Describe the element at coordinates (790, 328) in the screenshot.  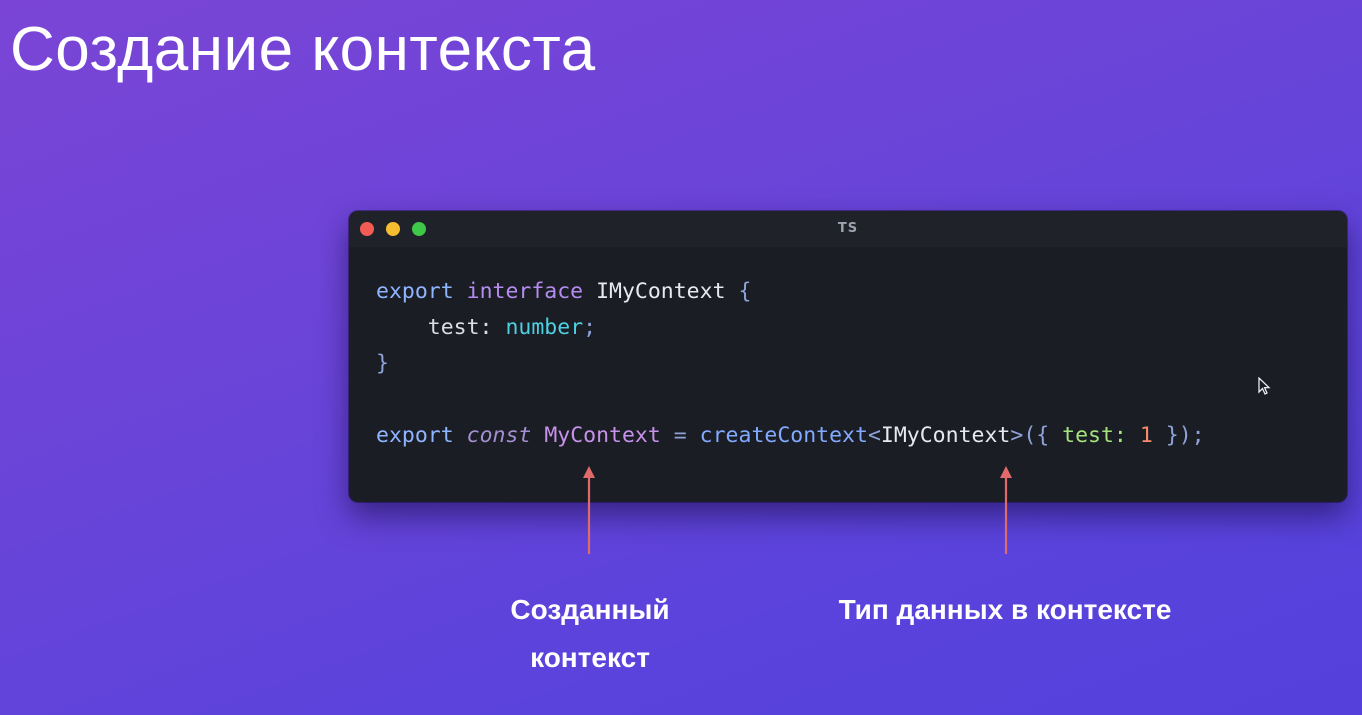
I see `code-line-2: test: number;` at that location.